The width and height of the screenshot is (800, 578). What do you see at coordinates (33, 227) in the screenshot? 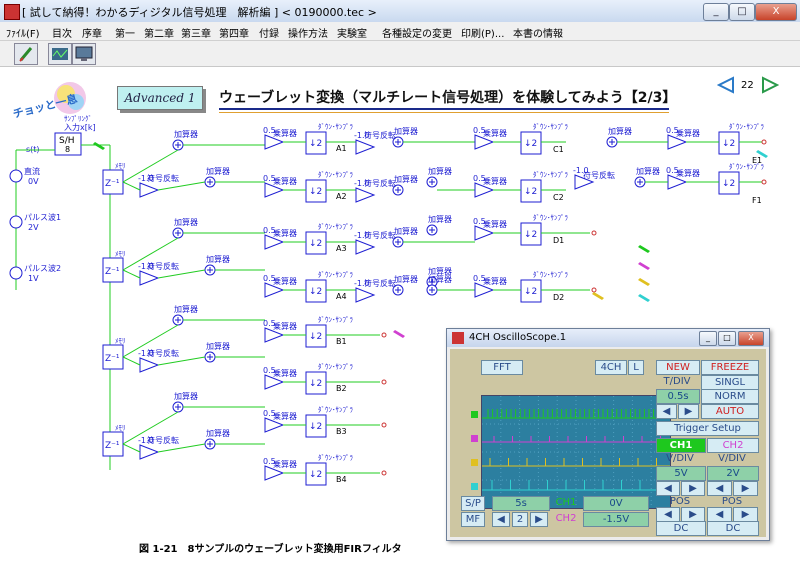
I see `source-value: 2V` at bounding box center [33, 227].